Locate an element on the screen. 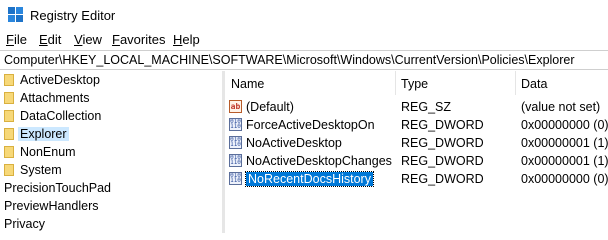 This screenshot has width=608, height=240. tree-item-previewhandlers: PreviewHandlers is located at coordinates (111, 206).